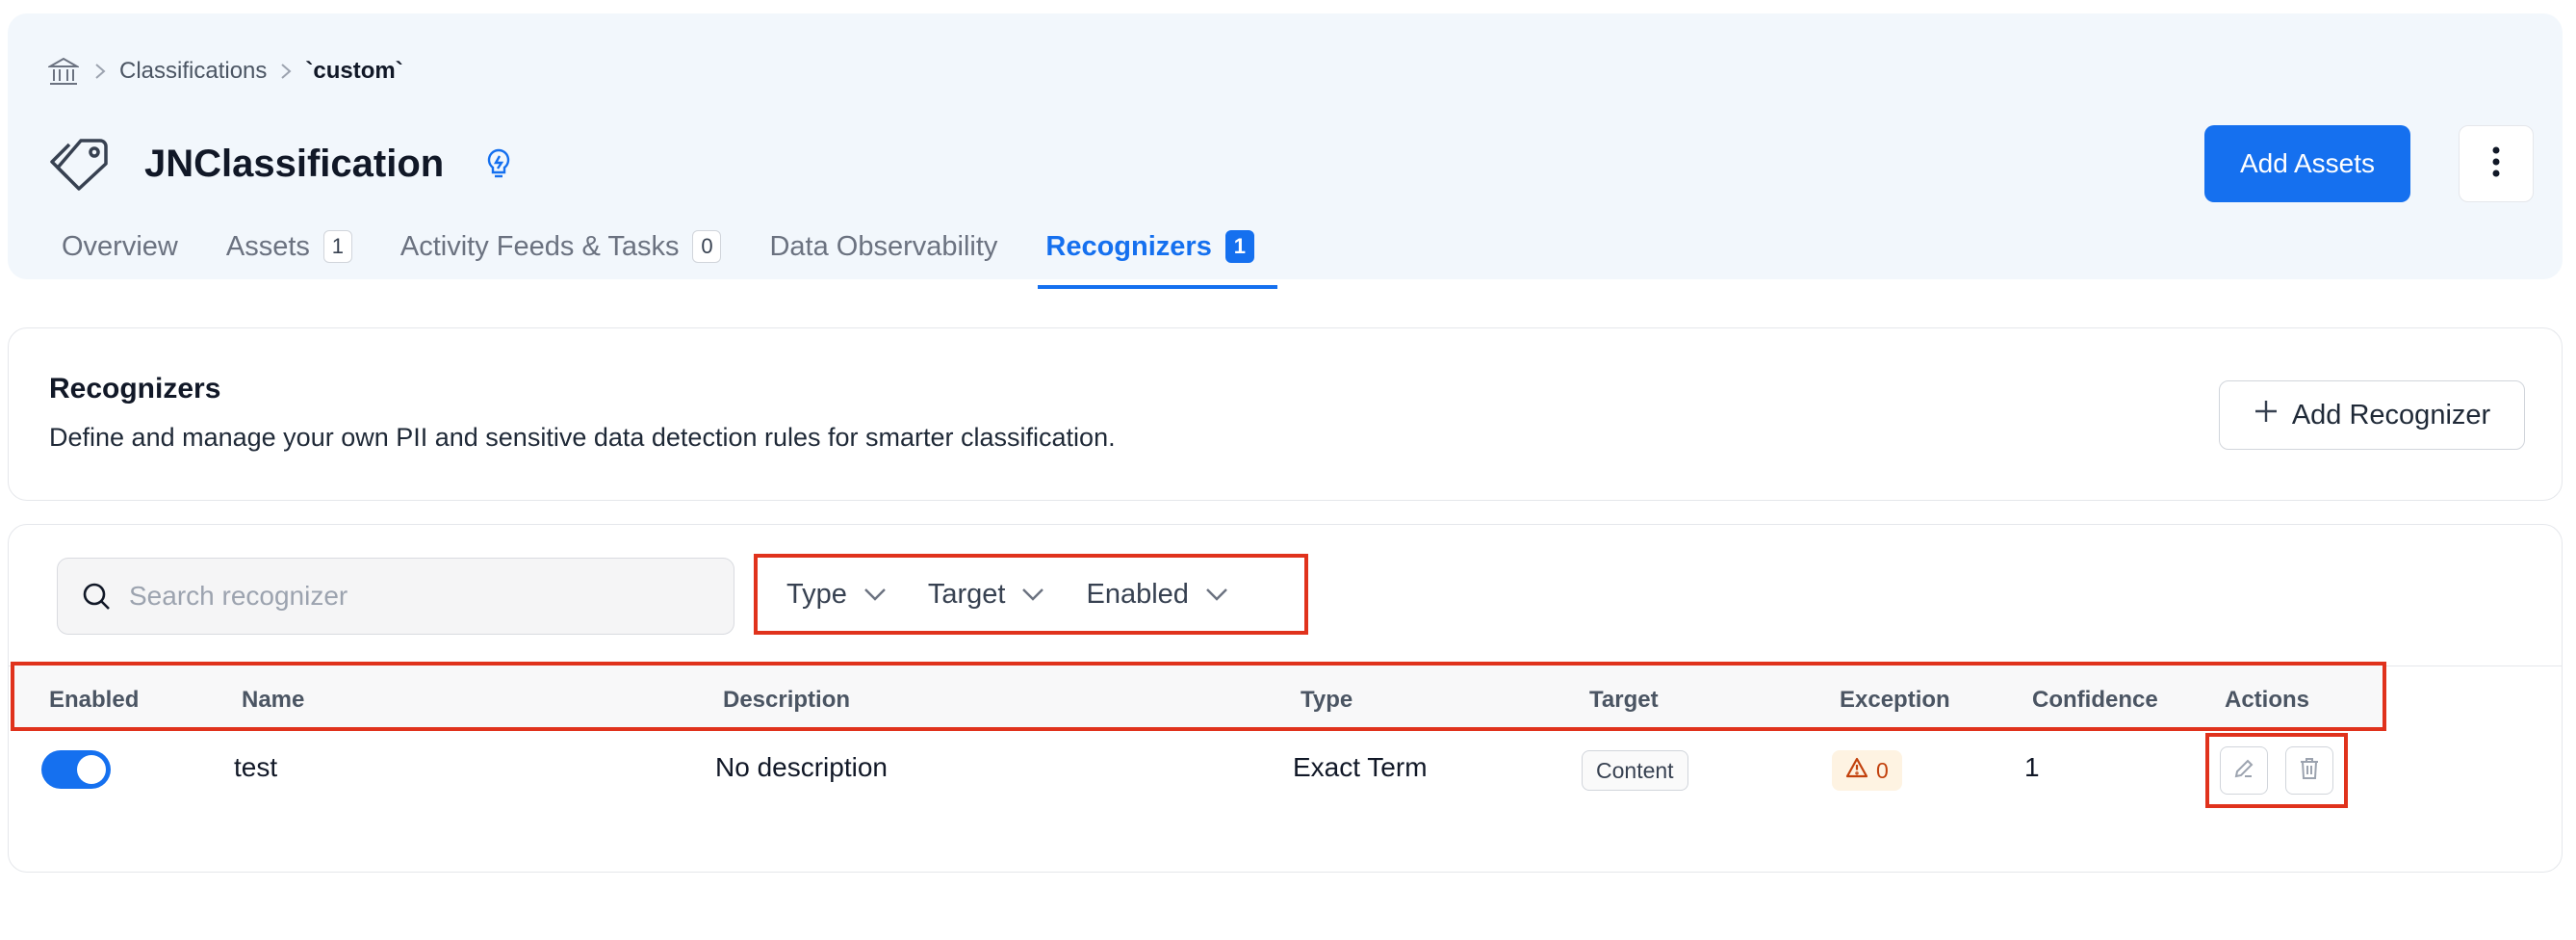 Image resolution: width=2576 pixels, height=940 pixels. I want to click on tab-label: Overview, so click(120, 246).